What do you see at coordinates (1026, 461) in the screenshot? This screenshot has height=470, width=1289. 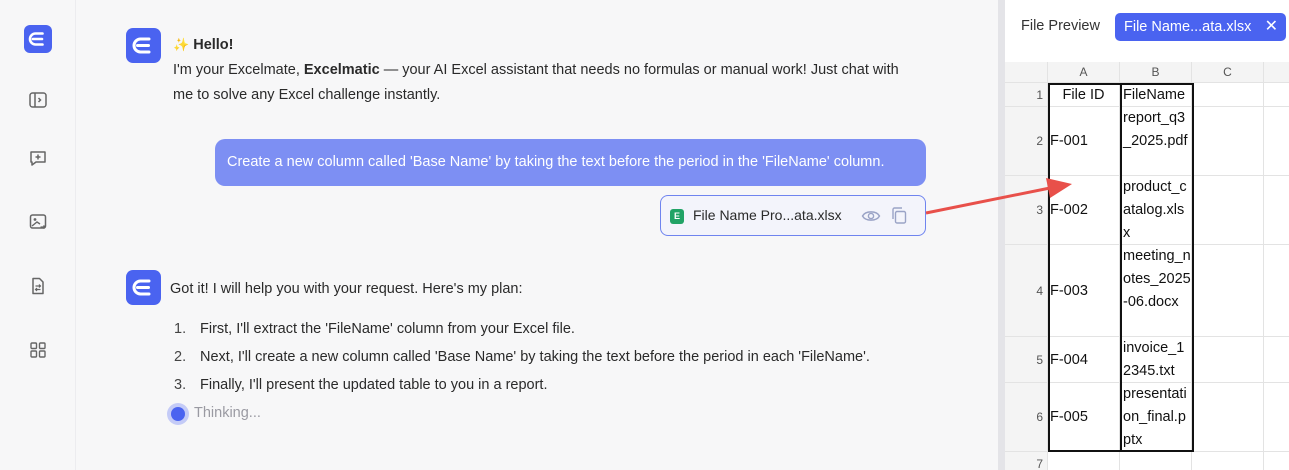 I see `row-header: 7` at bounding box center [1026, 461].